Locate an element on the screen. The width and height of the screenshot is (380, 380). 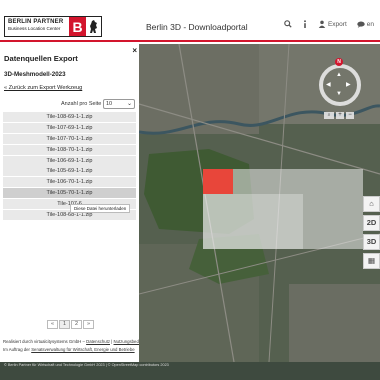
user-export-icon is located at coordinates (322, 24).